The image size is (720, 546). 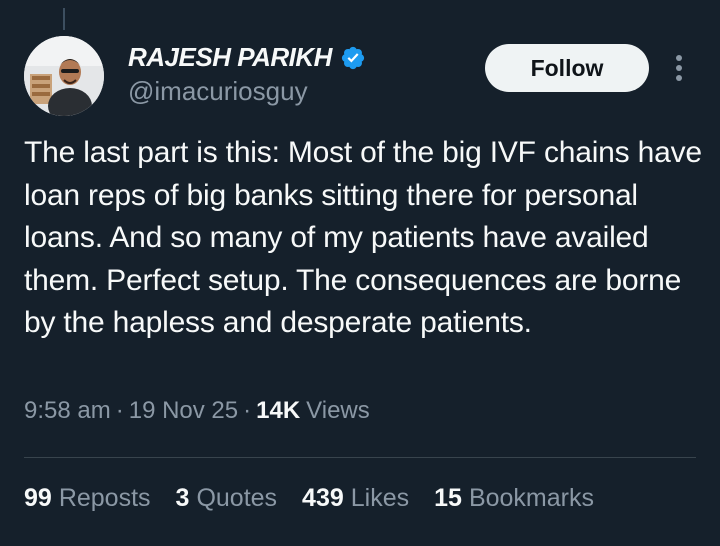 I want to click on tweet-meta: 9:58 am · 19 Nov 25 · 14K Views, so click(x=197, y=411).